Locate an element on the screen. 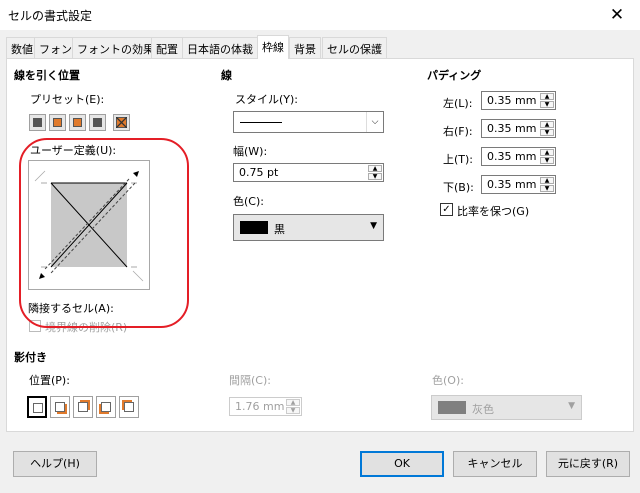 Image resolution: width=640 pixels, height=493 pixels. preset-diagonal-icon is located at coordinates (121, 122).